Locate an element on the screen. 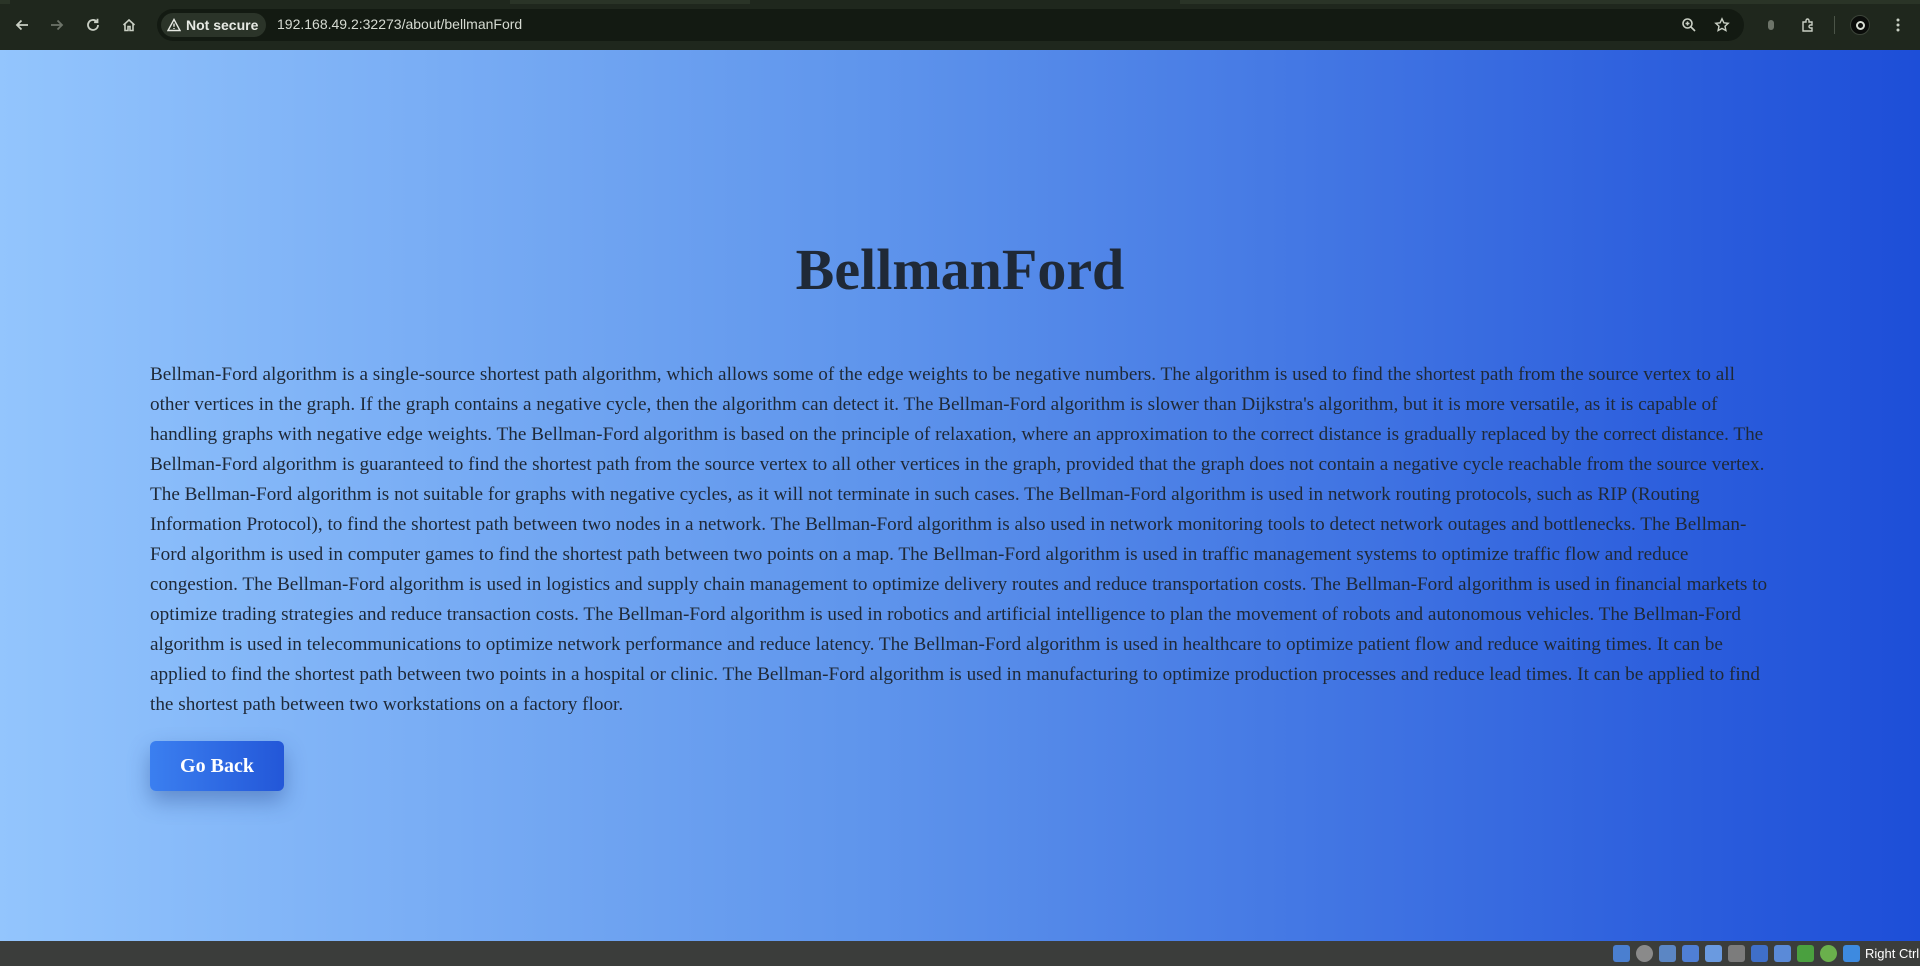  puzzle-icon is located at coordinates (1808, 25).